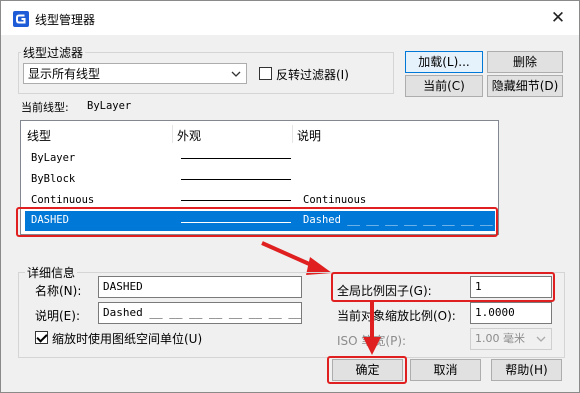  What do you see at coordinates (396, 316) in the screenshot?
I see `current-scale-label: 当前对象缩放比例(O):` at bounding box center [396, 316].